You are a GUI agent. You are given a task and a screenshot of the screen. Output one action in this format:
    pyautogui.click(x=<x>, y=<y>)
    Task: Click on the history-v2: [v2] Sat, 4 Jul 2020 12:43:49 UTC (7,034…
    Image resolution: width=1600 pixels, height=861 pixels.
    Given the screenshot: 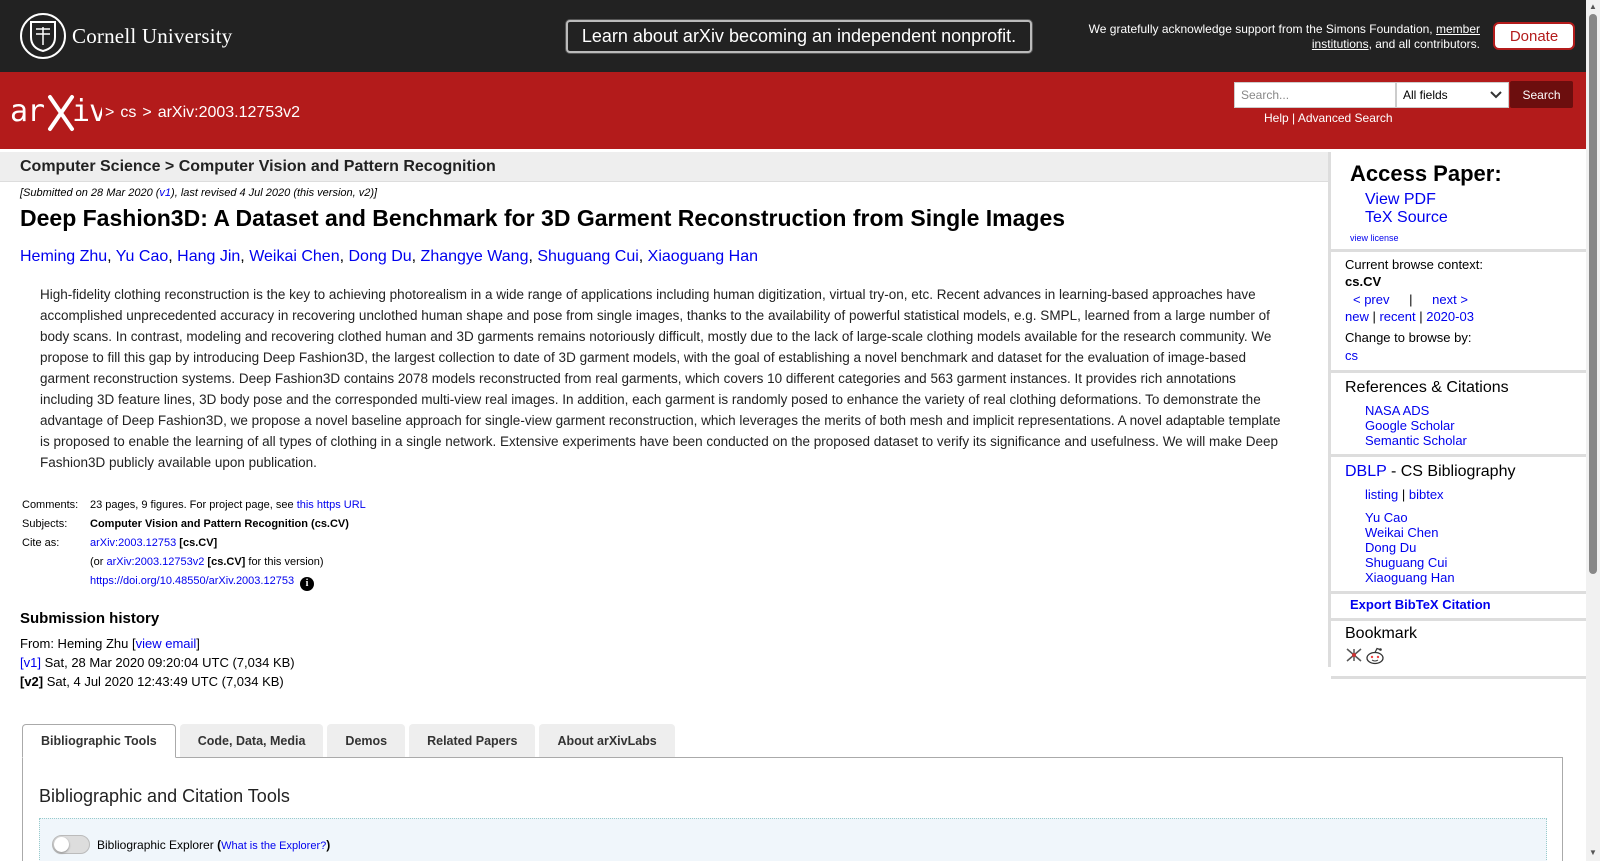 What is the action you would take?
    pyautogui.click(x=157, y=681)
    